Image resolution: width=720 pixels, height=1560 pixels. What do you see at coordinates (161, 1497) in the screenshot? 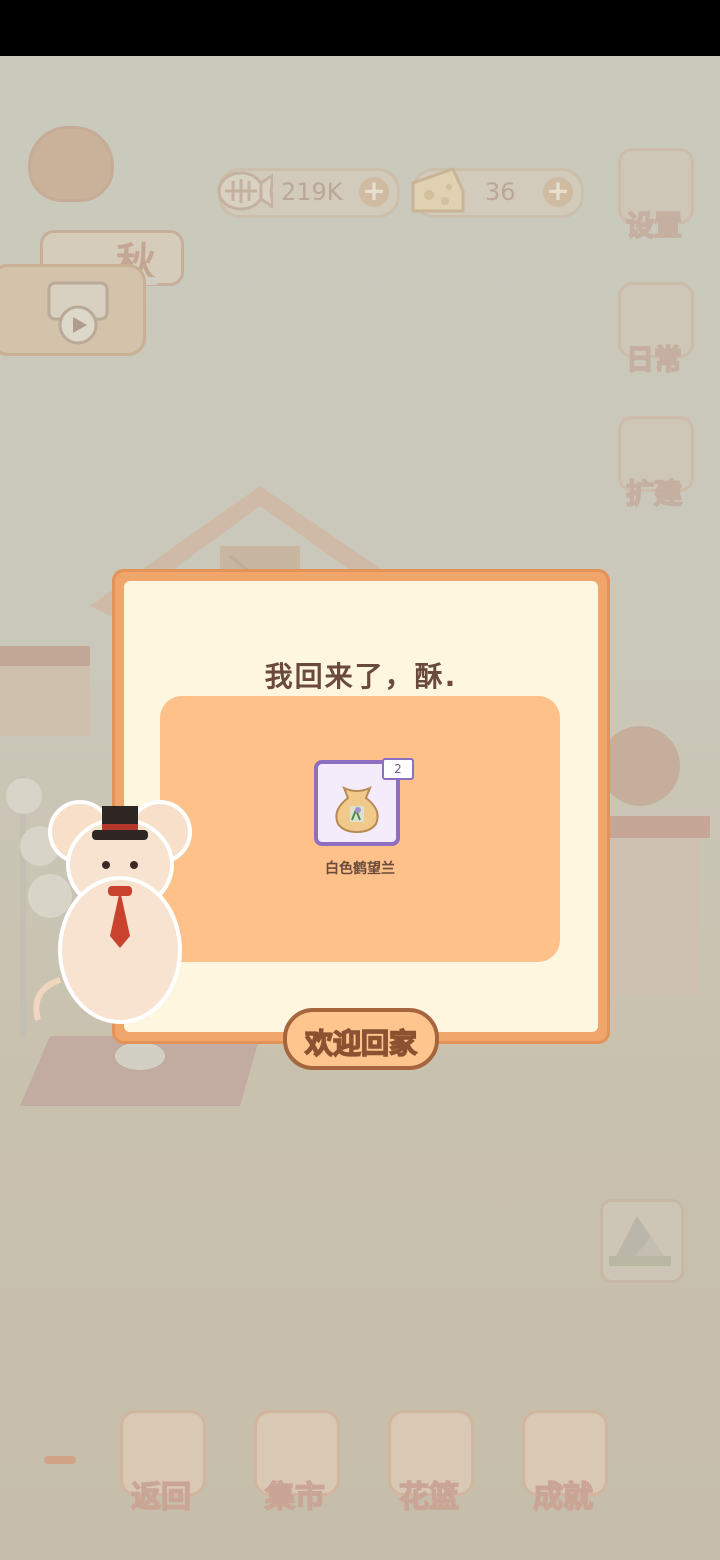
I see `nav-back-label: 返回` at bounding box center [161, 1497].